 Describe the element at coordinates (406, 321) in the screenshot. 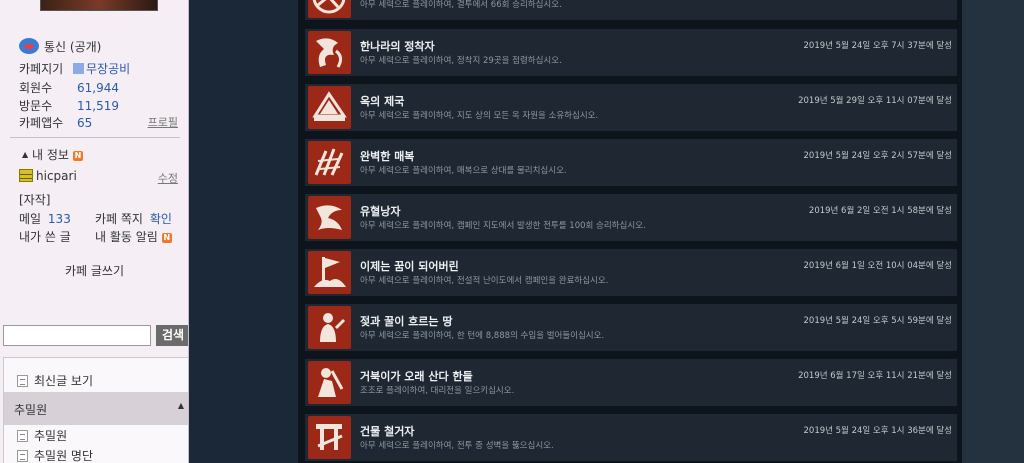

I see `achievement-title: 젖과 꿀이 흐르는 땅` at that location.